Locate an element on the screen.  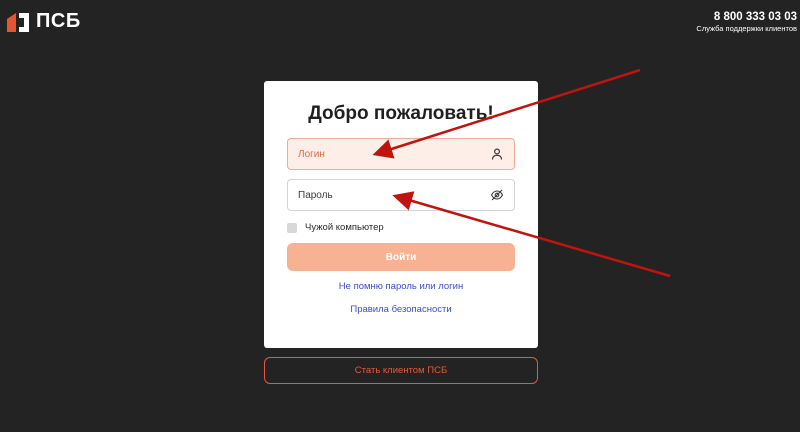
psb-logo-icon is located at coordinates (18, 22).